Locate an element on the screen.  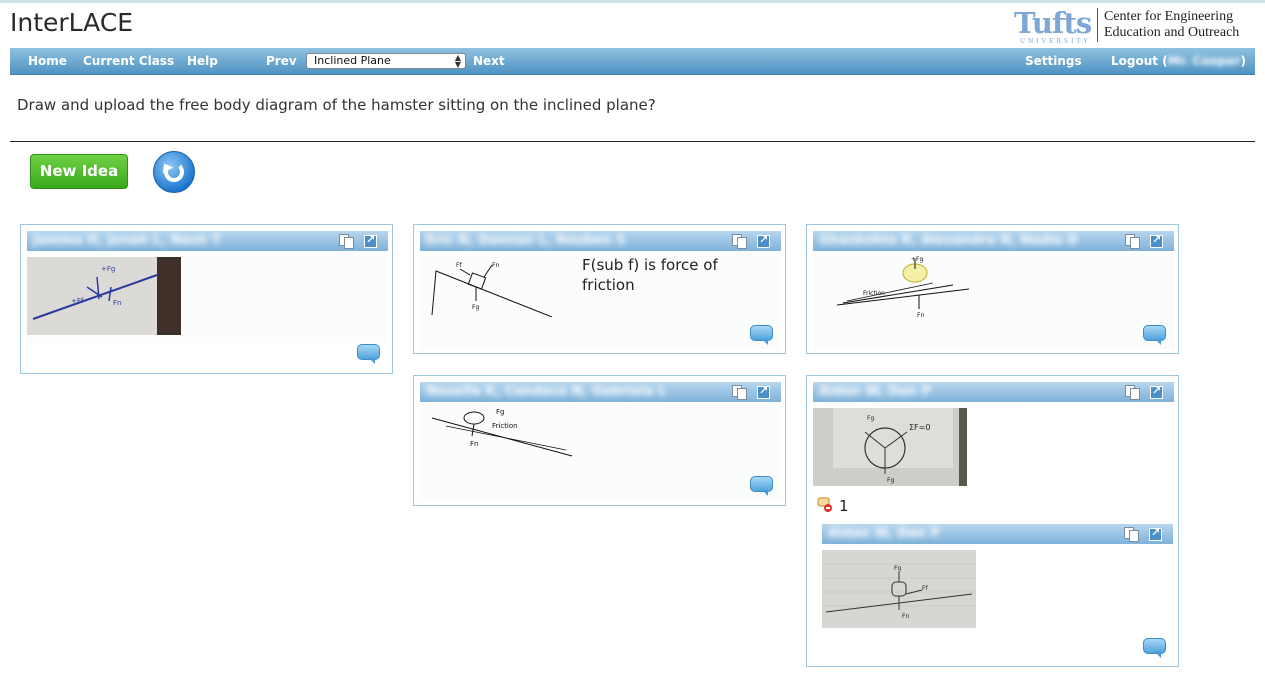
idea-card-header: Aidan W, Dan P is located at coordinates (993, 392).